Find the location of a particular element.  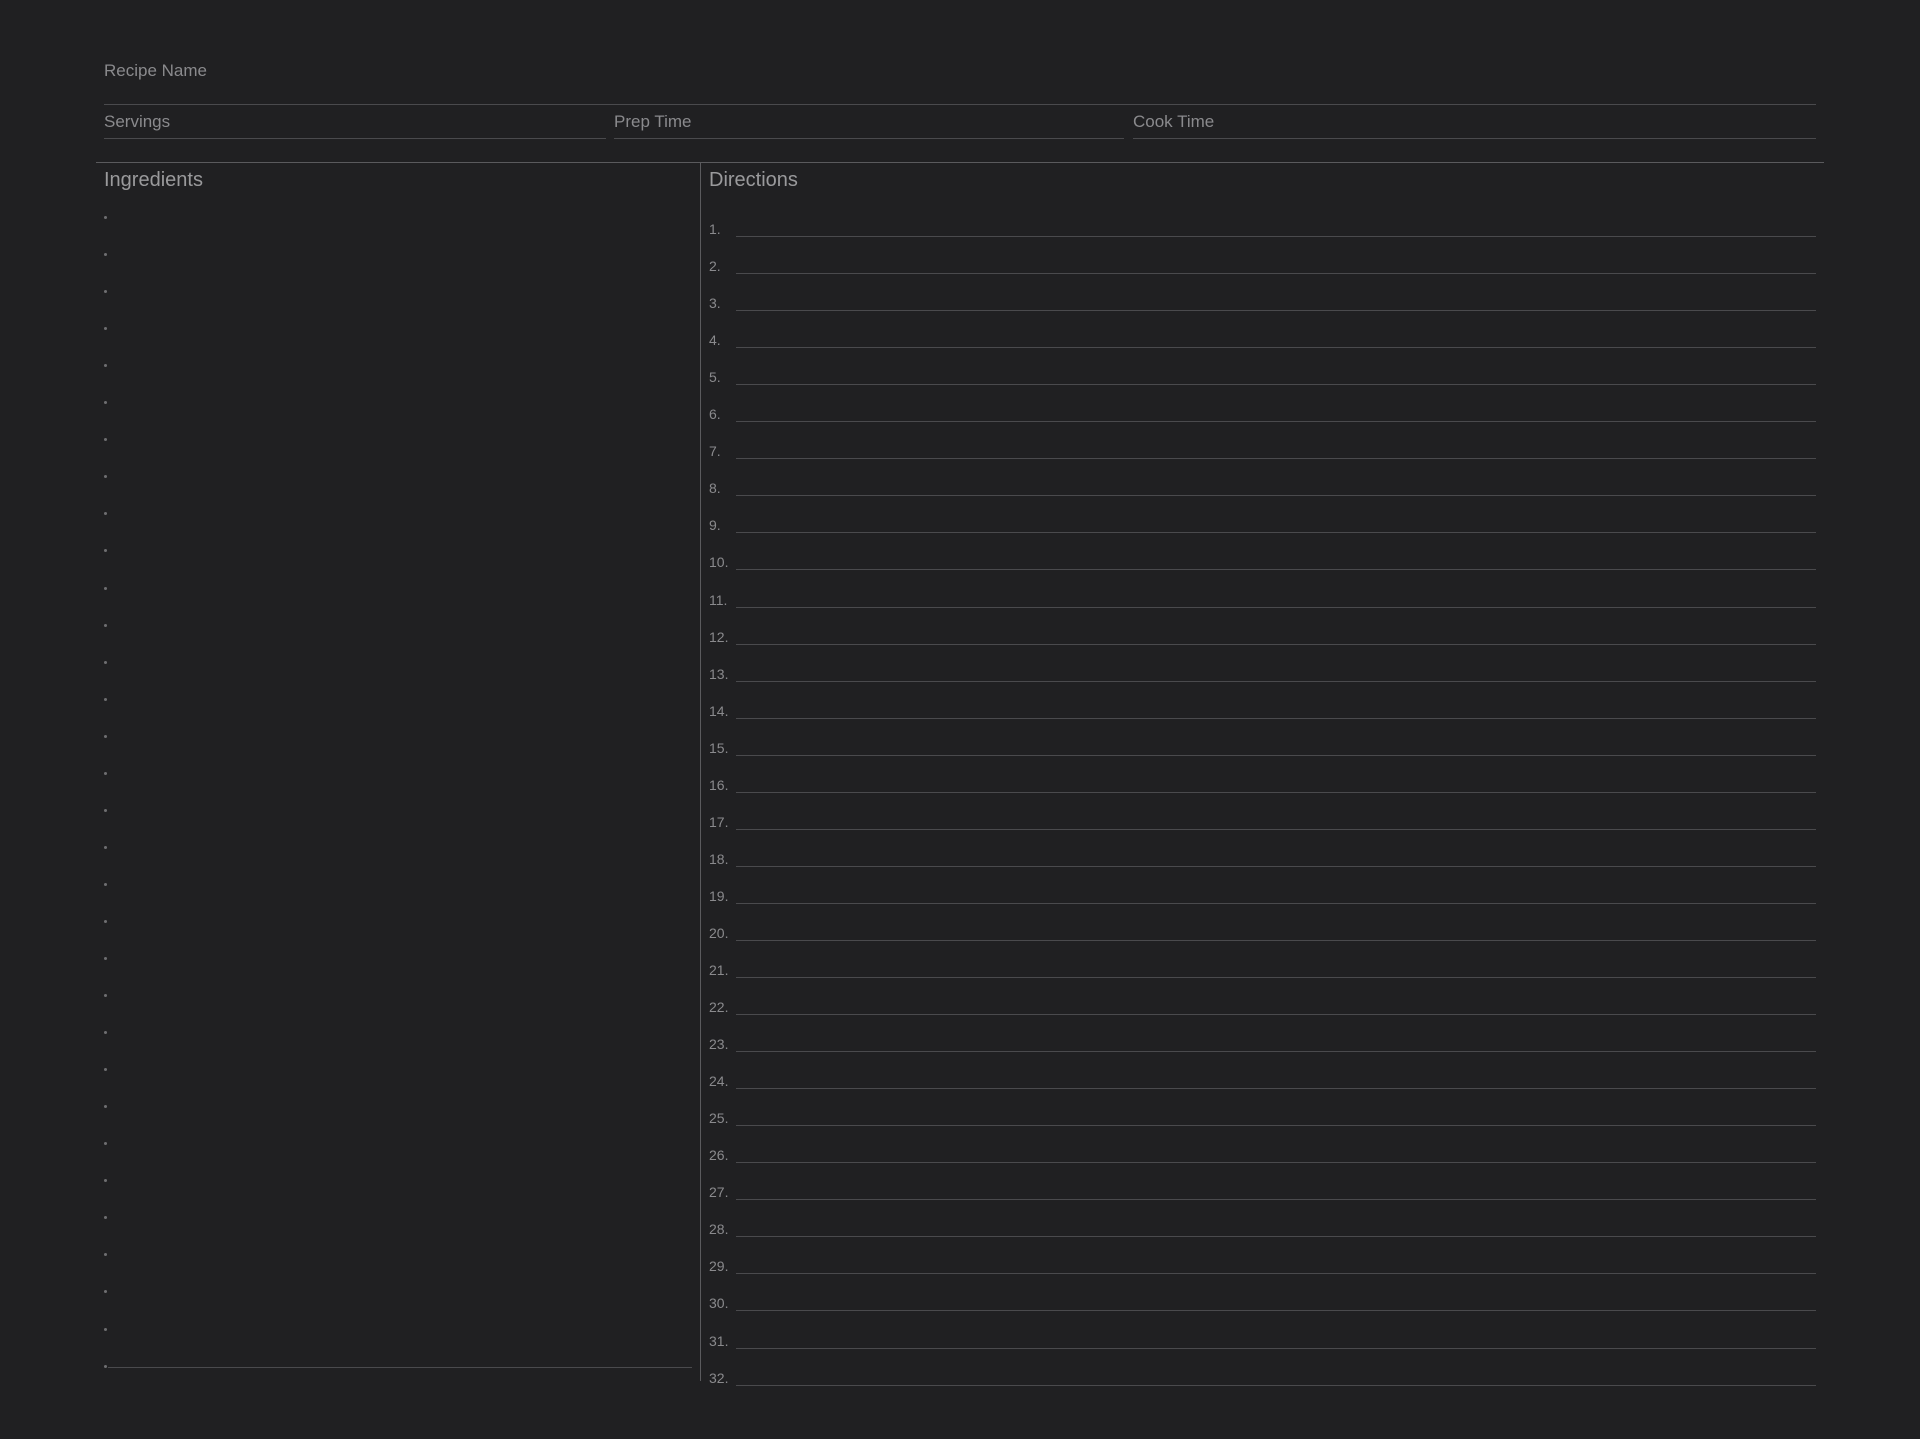

direction-step-number: 15. is located at coordinates (719, 748).